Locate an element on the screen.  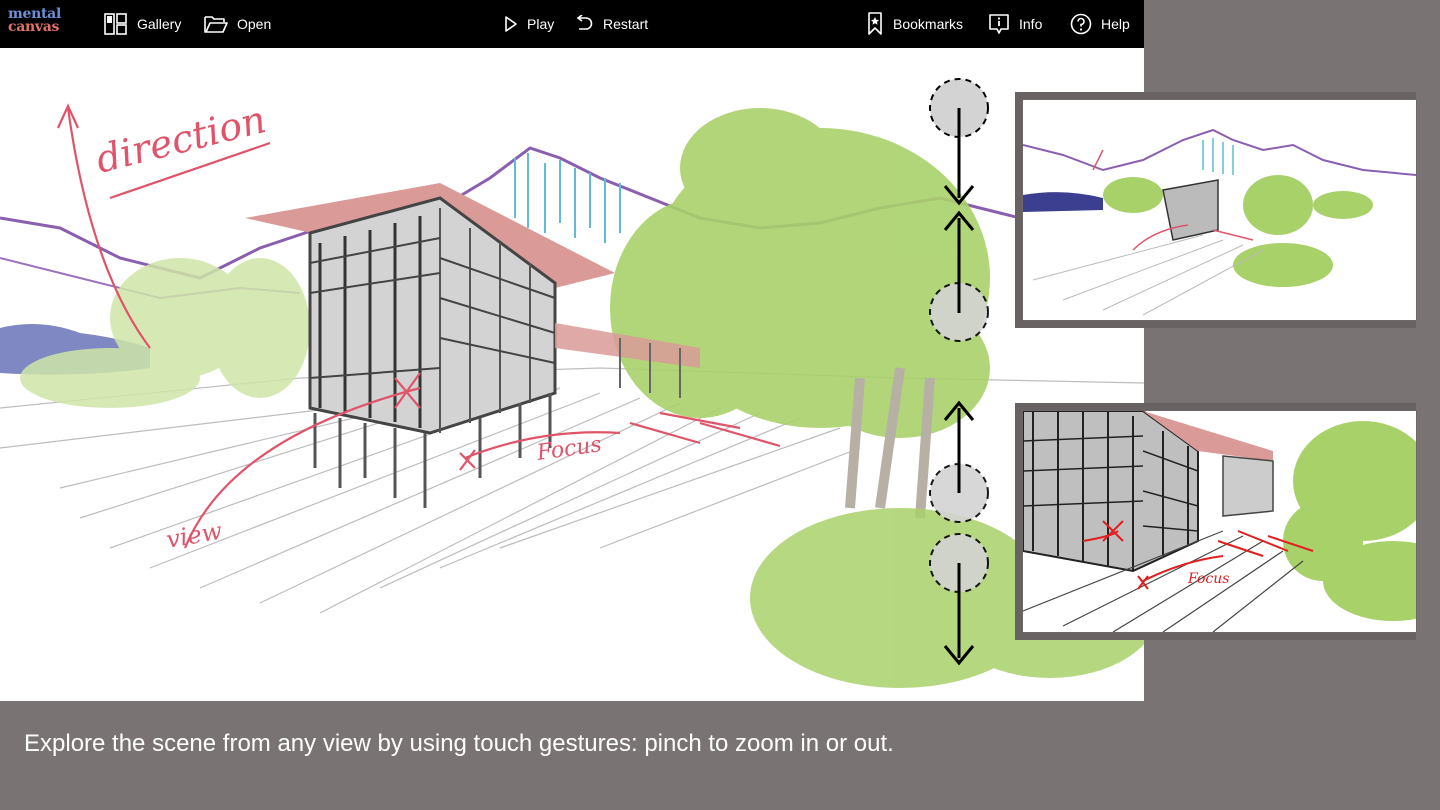
gallery-button: Gallery is located at coordinates (142, 24).